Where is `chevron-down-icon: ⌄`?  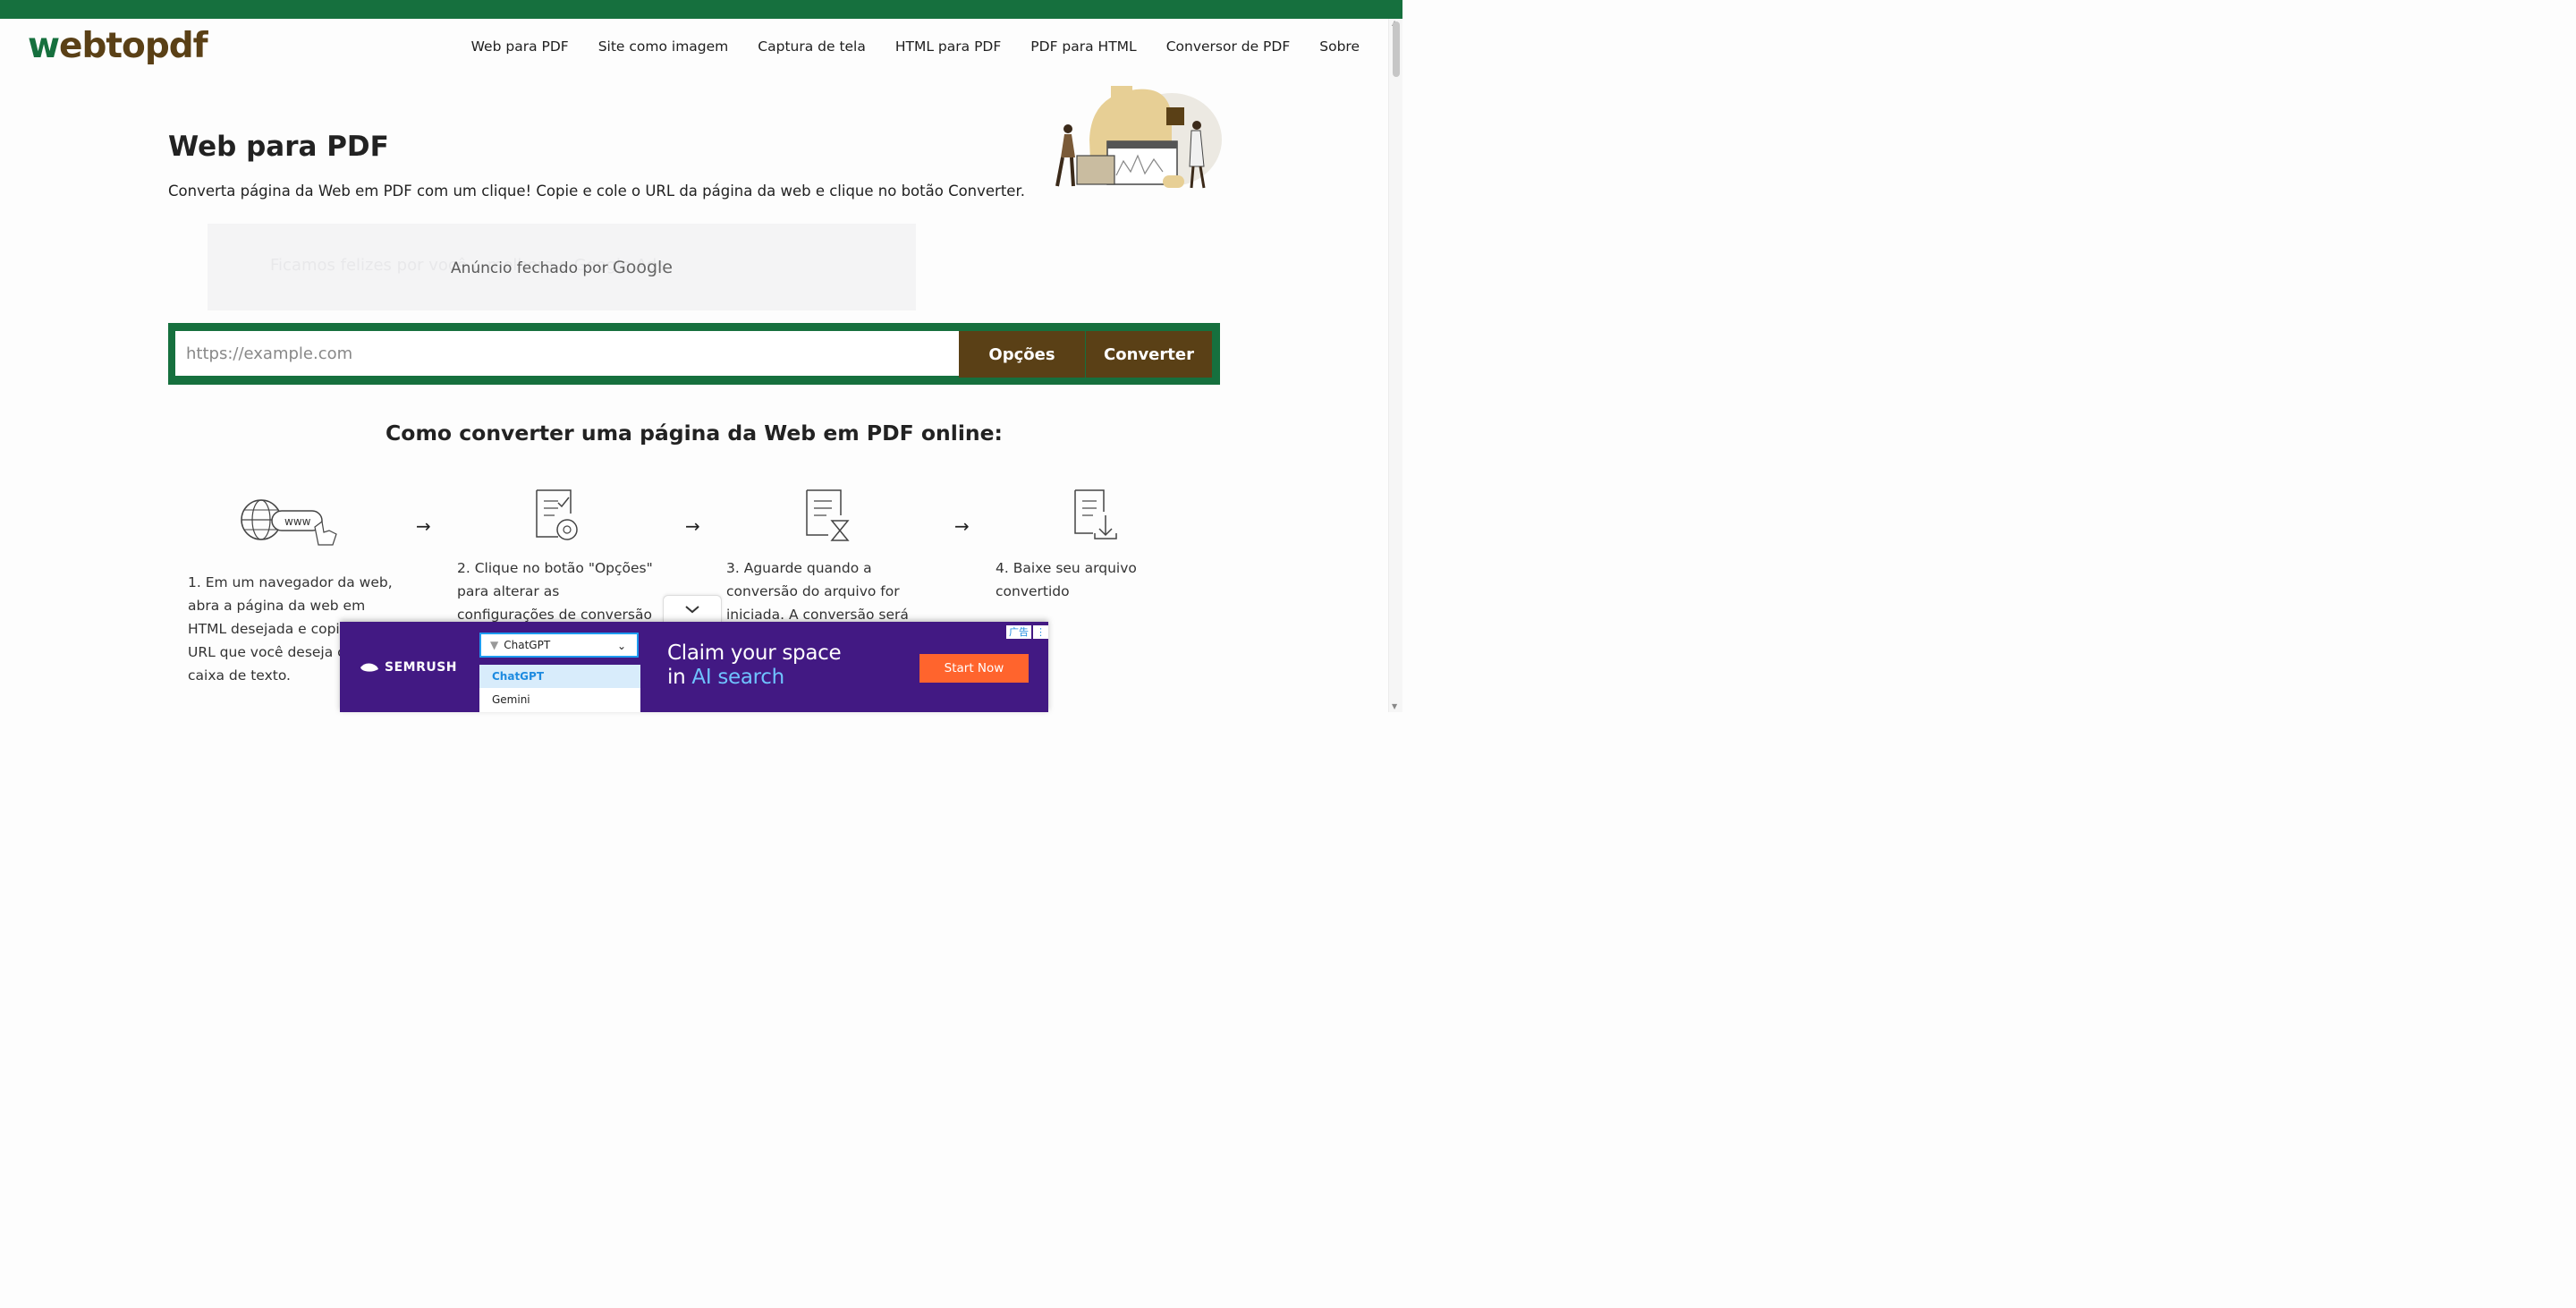 chevron-down-icon: ⌄ is located at coordinates (621, 646).